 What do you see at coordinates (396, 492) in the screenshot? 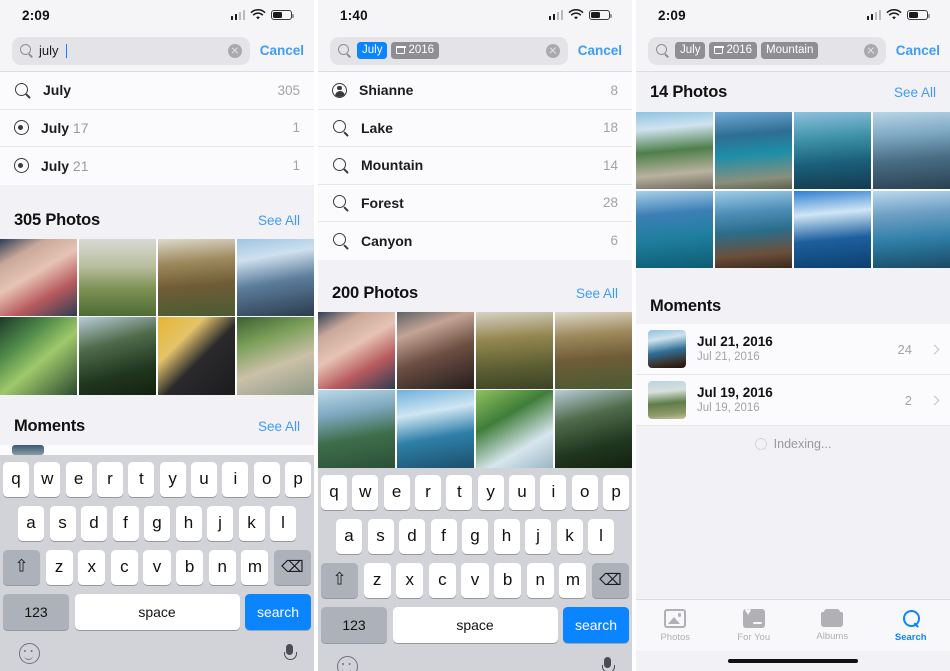
I see `key-e: e` at bounding box center [396, 492].